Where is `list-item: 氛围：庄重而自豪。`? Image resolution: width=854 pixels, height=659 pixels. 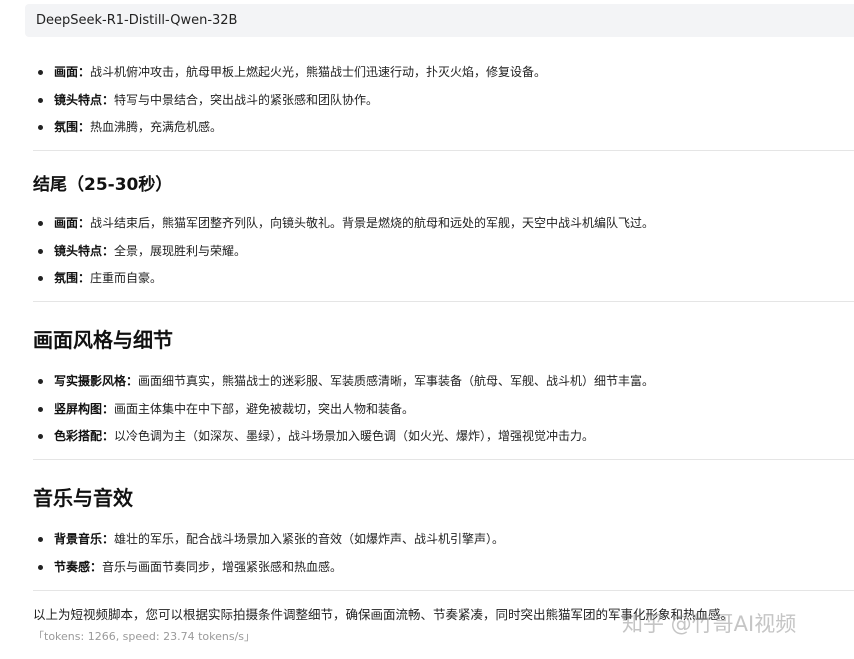 list-item: 氛围：庄重而自豪。 is located at coordinates (440, 278).